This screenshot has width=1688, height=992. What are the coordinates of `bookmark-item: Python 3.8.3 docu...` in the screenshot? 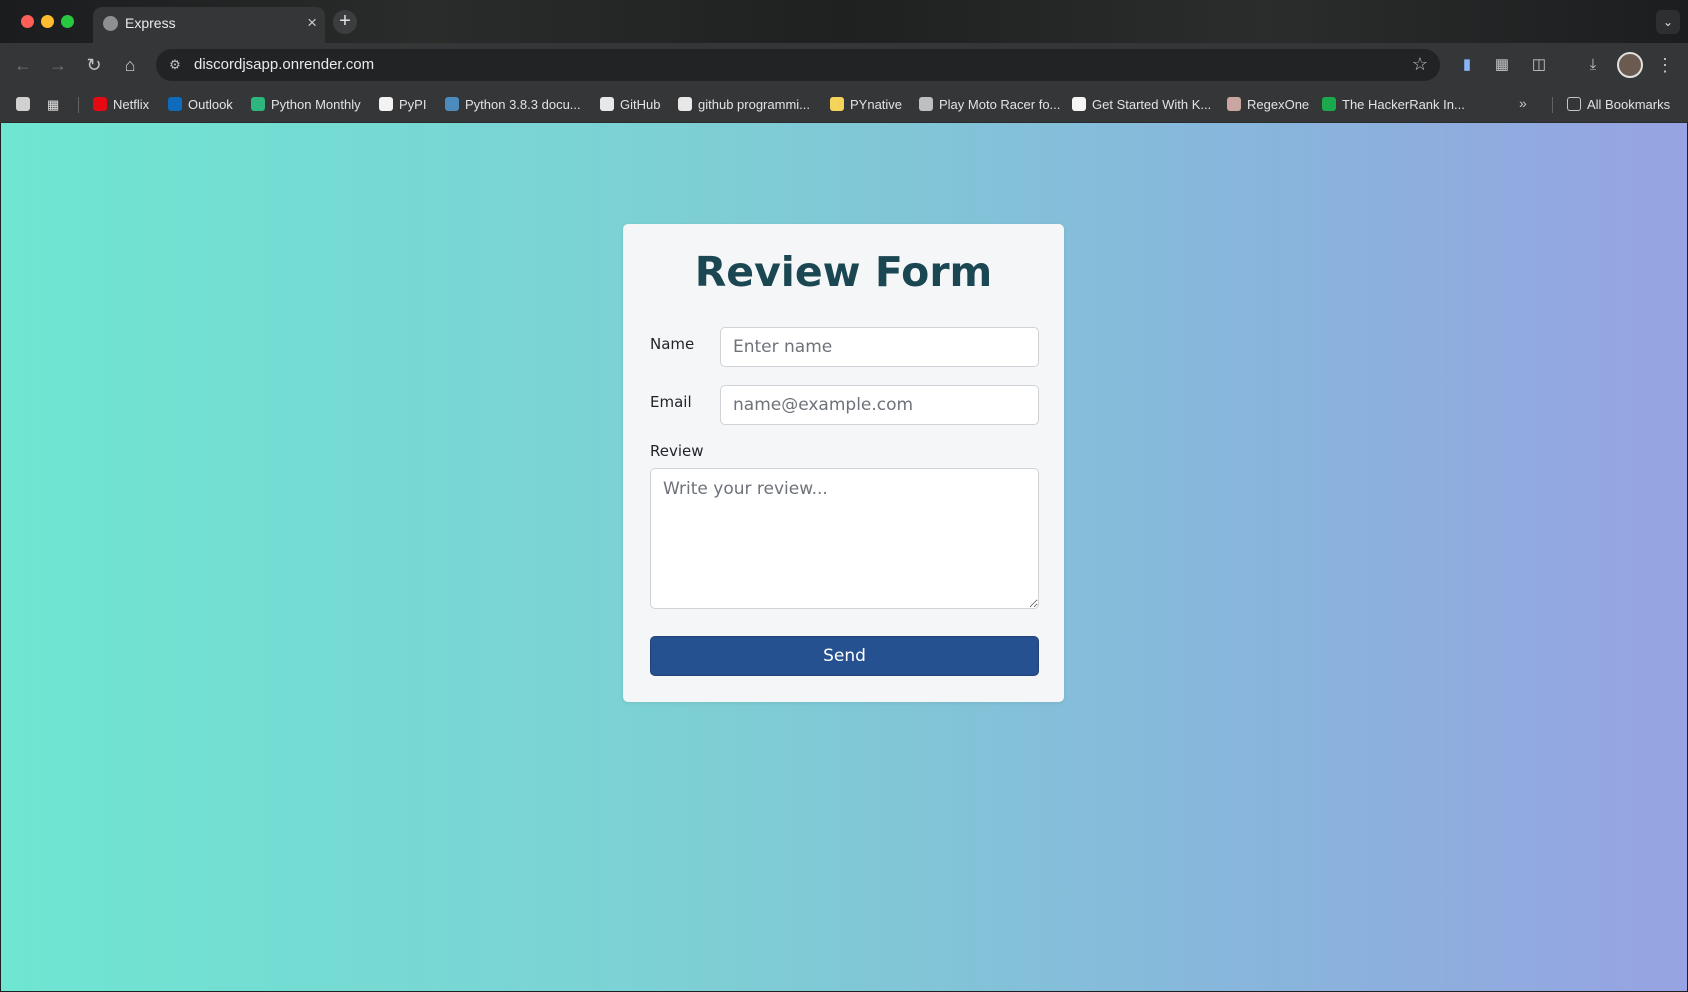 It's located at (513, 105).